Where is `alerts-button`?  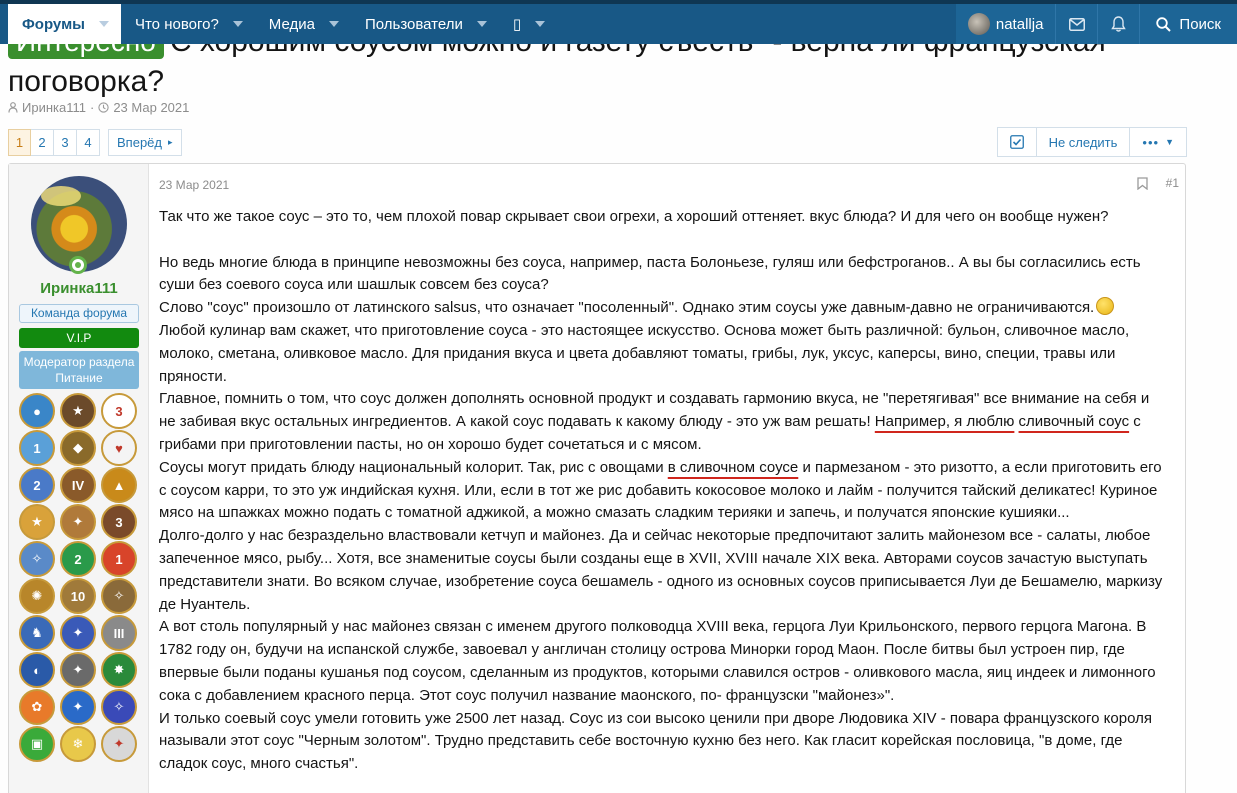 alerts-button is located at coordinates (1118, 24).